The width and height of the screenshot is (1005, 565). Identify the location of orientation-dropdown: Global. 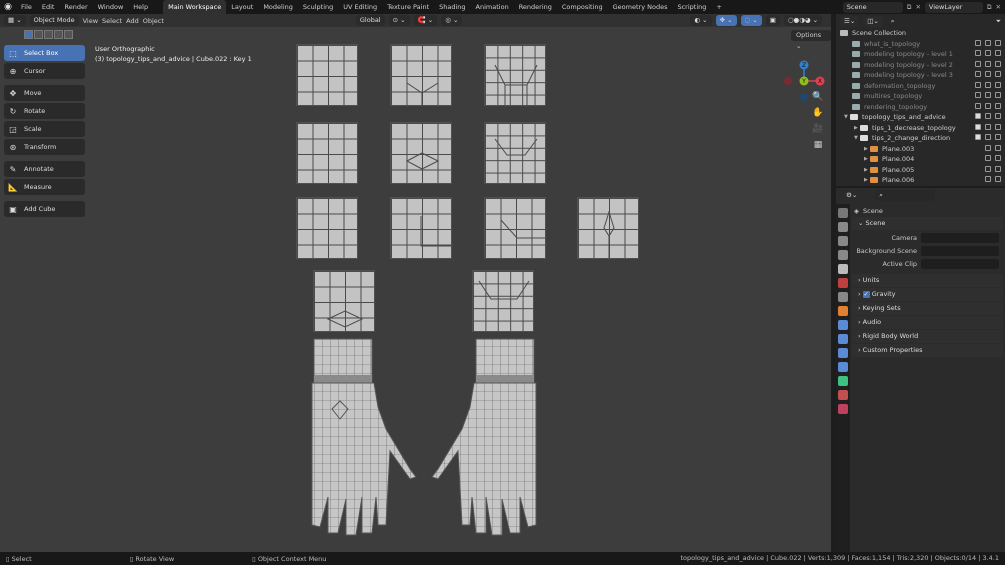
(370, 20).